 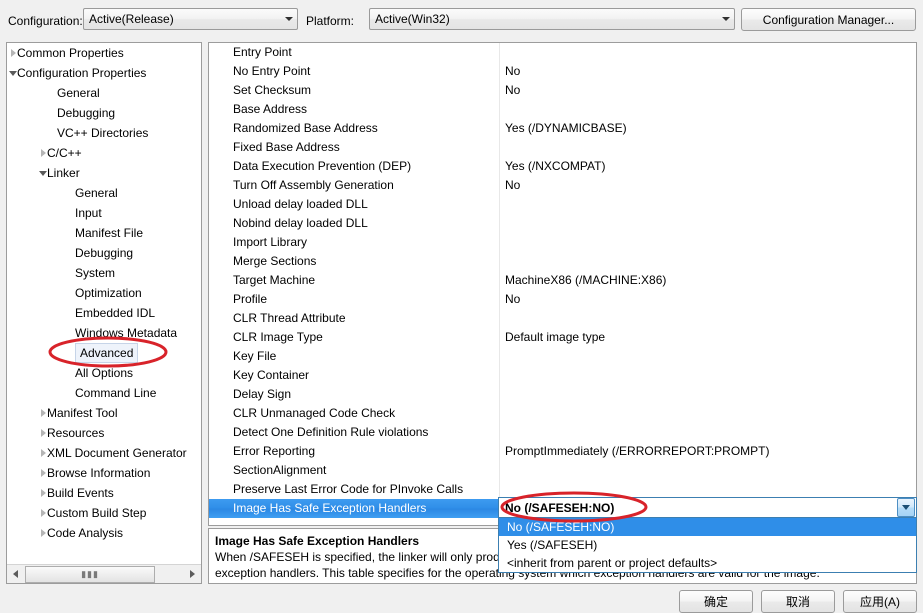 I want to click on property-row: Set Checksum No, so click(x=562, y=90).